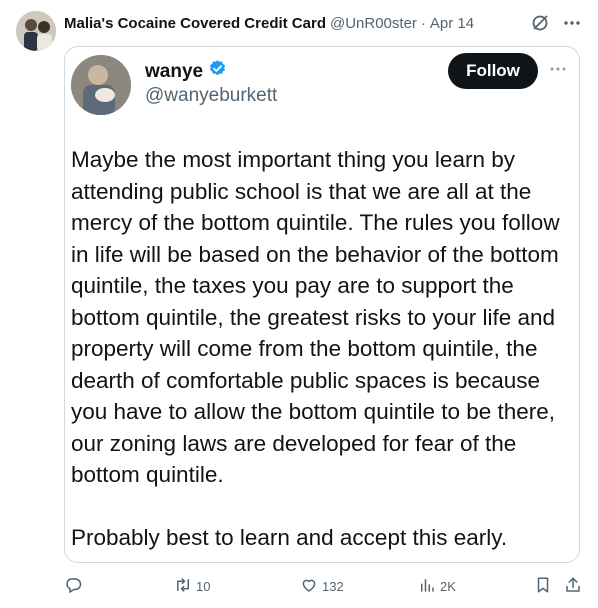 The image size is (598, 608). I want to click on reply-icon, so click(73, 586).